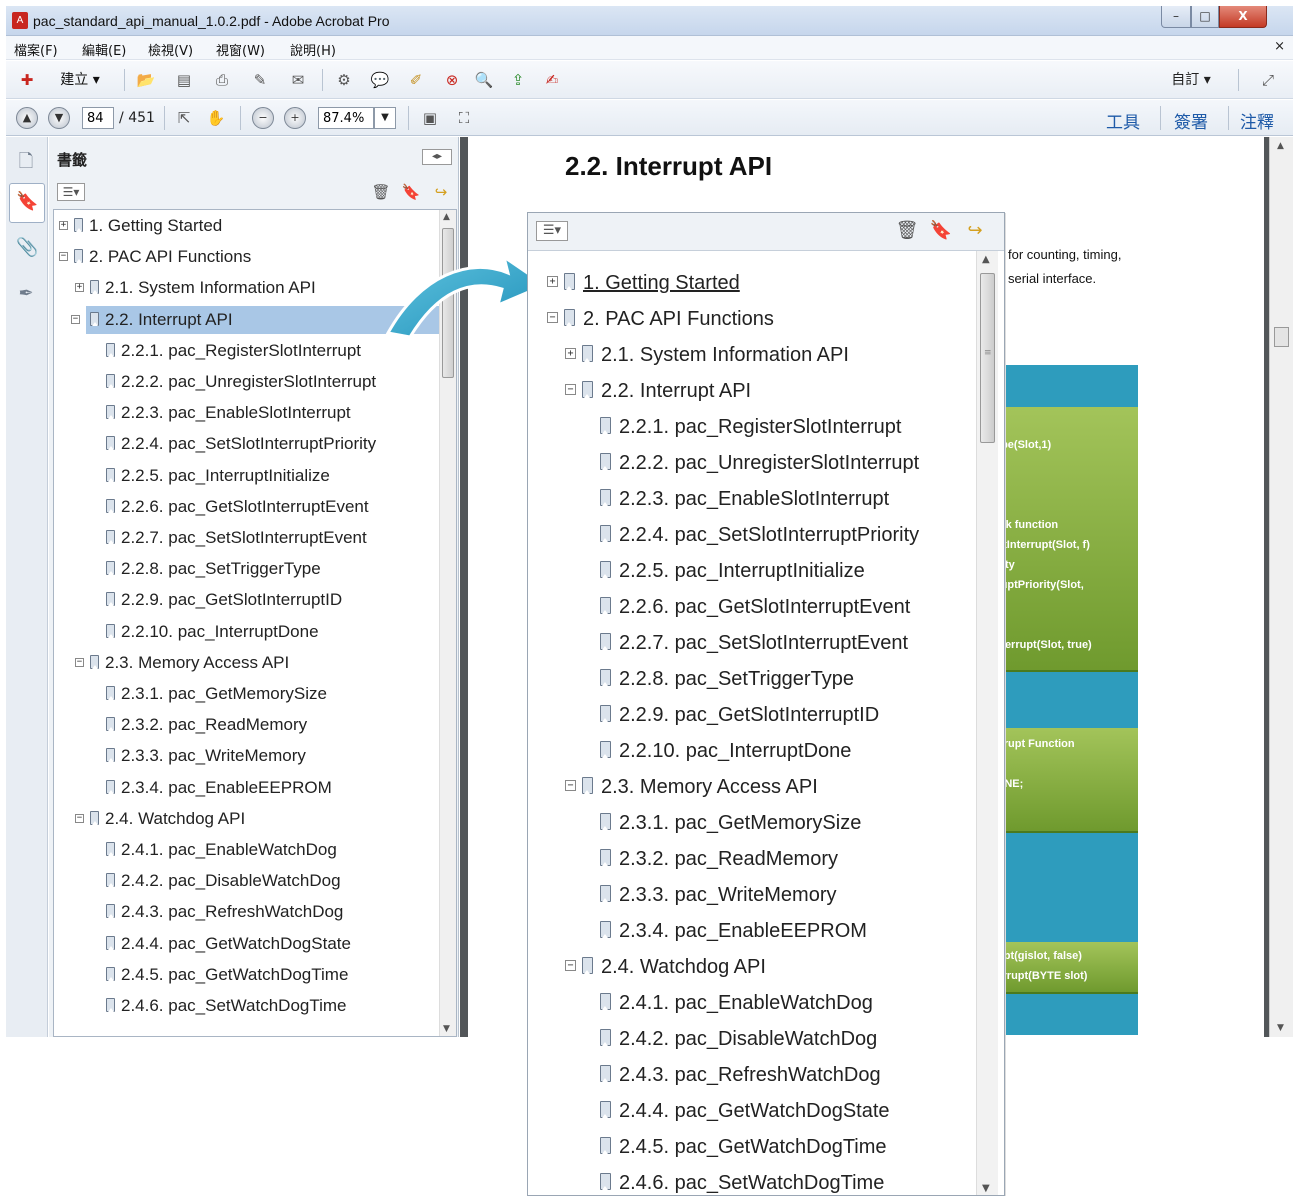  Describe the element at coordinates (441, 192) in the screenshot. I see `find-bookmark-icon: ↪` at that location.